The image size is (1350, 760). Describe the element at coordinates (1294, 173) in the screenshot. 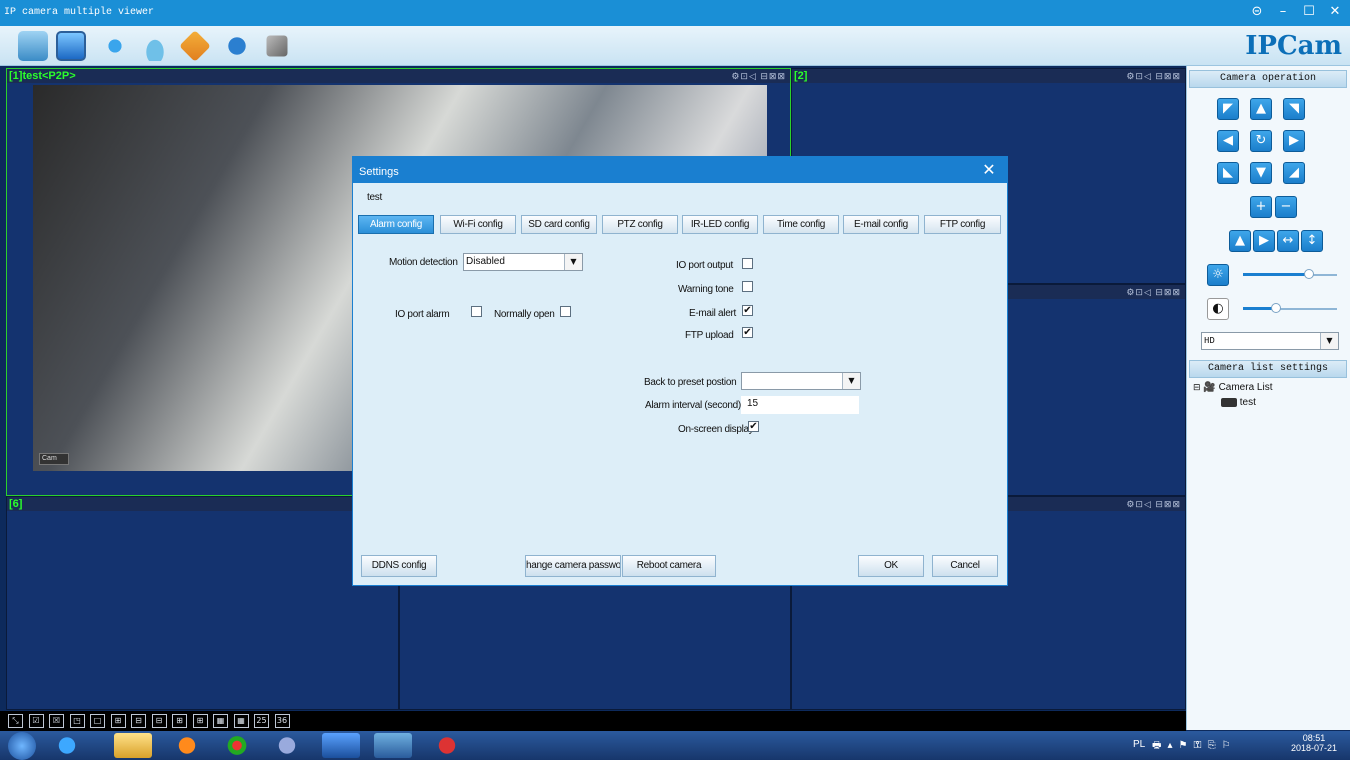

I see `ptz-down-right-button: ◢` at that location.